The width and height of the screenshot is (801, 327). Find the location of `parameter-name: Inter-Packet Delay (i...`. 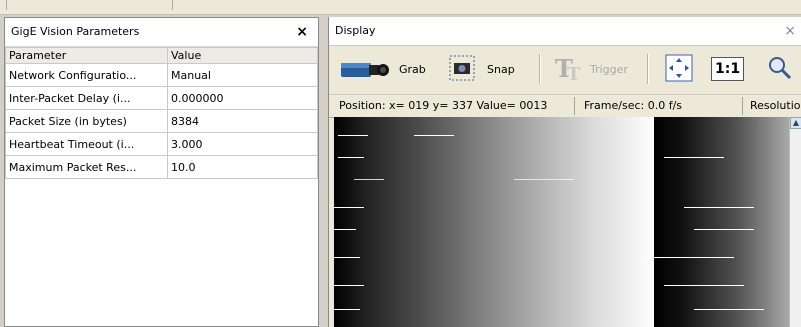

parameter-name: Inter-Packet Delay (i... is located at coordinates (86, 98).